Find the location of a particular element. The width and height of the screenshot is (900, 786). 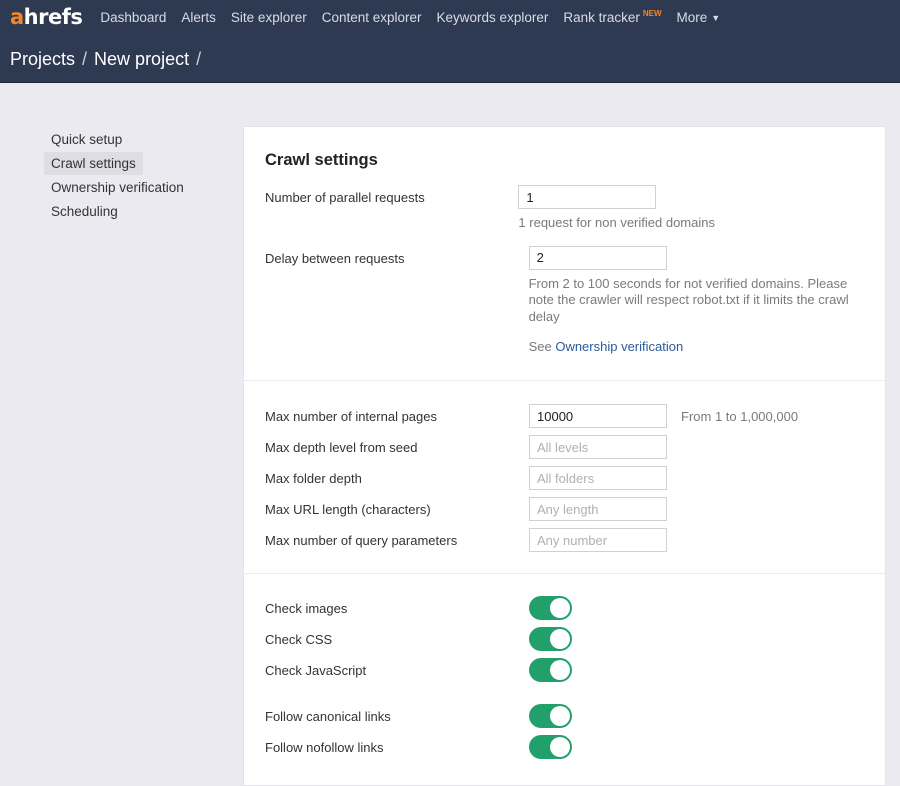

limit-row: Max URL length (characters) is located at coordinates (564, 512).